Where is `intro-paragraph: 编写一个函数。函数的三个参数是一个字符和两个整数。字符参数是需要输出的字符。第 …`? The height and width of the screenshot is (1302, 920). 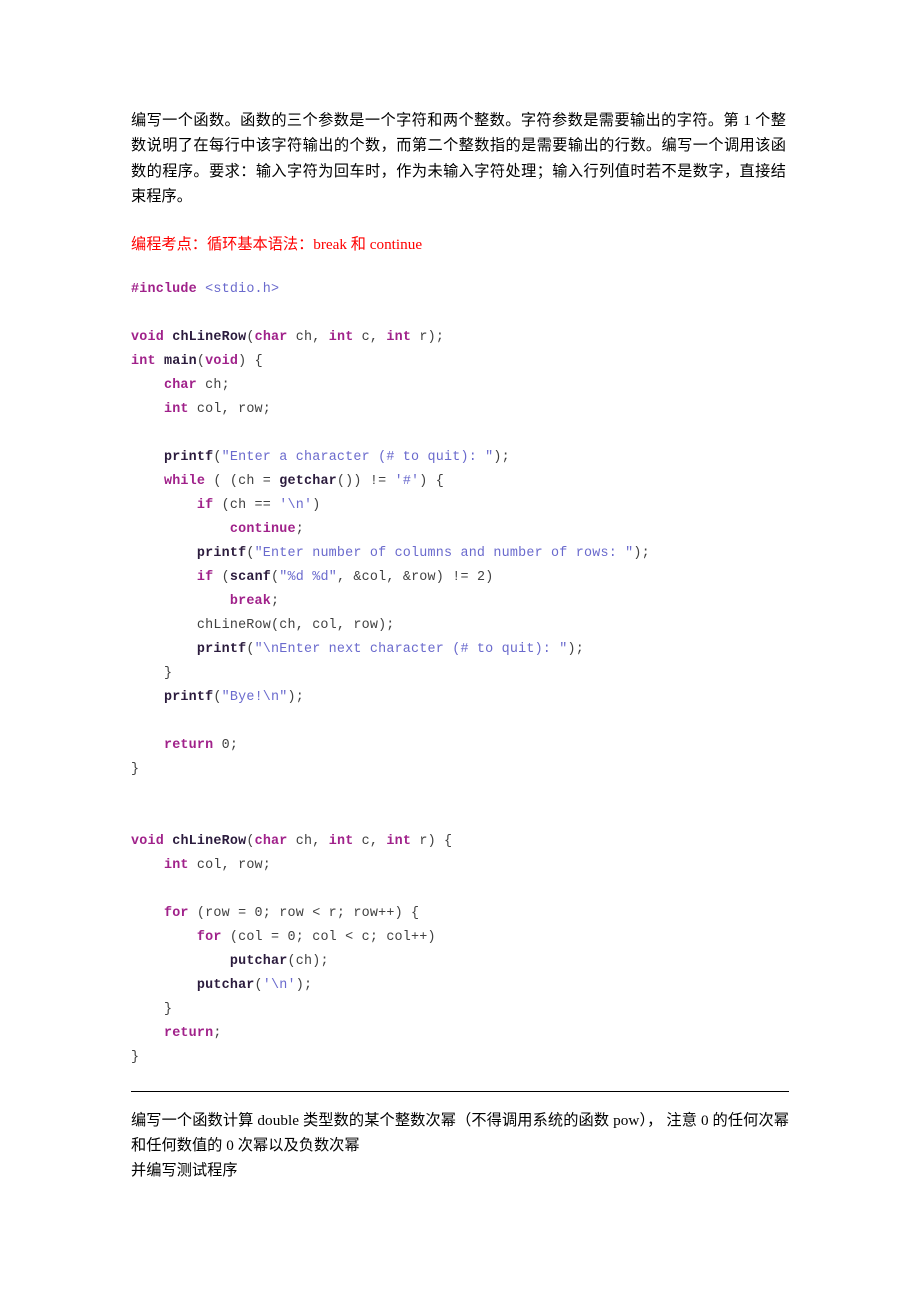 intro-paragraph: 编写一个函数。函数的三个参数是一个字符和两个整数。字符参数是需要输出的字符。第 … is located at coordinates (458, 159).